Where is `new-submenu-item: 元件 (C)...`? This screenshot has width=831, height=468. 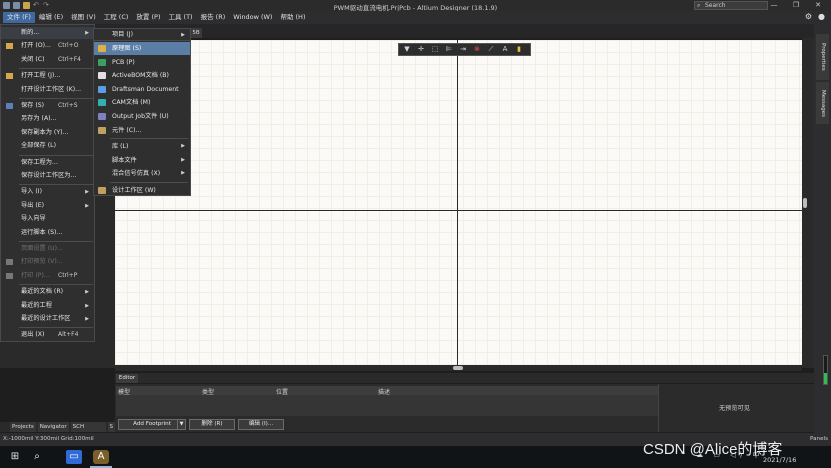
new-submenu-item: 元件 (C)... is located at coordinates (142, 130).